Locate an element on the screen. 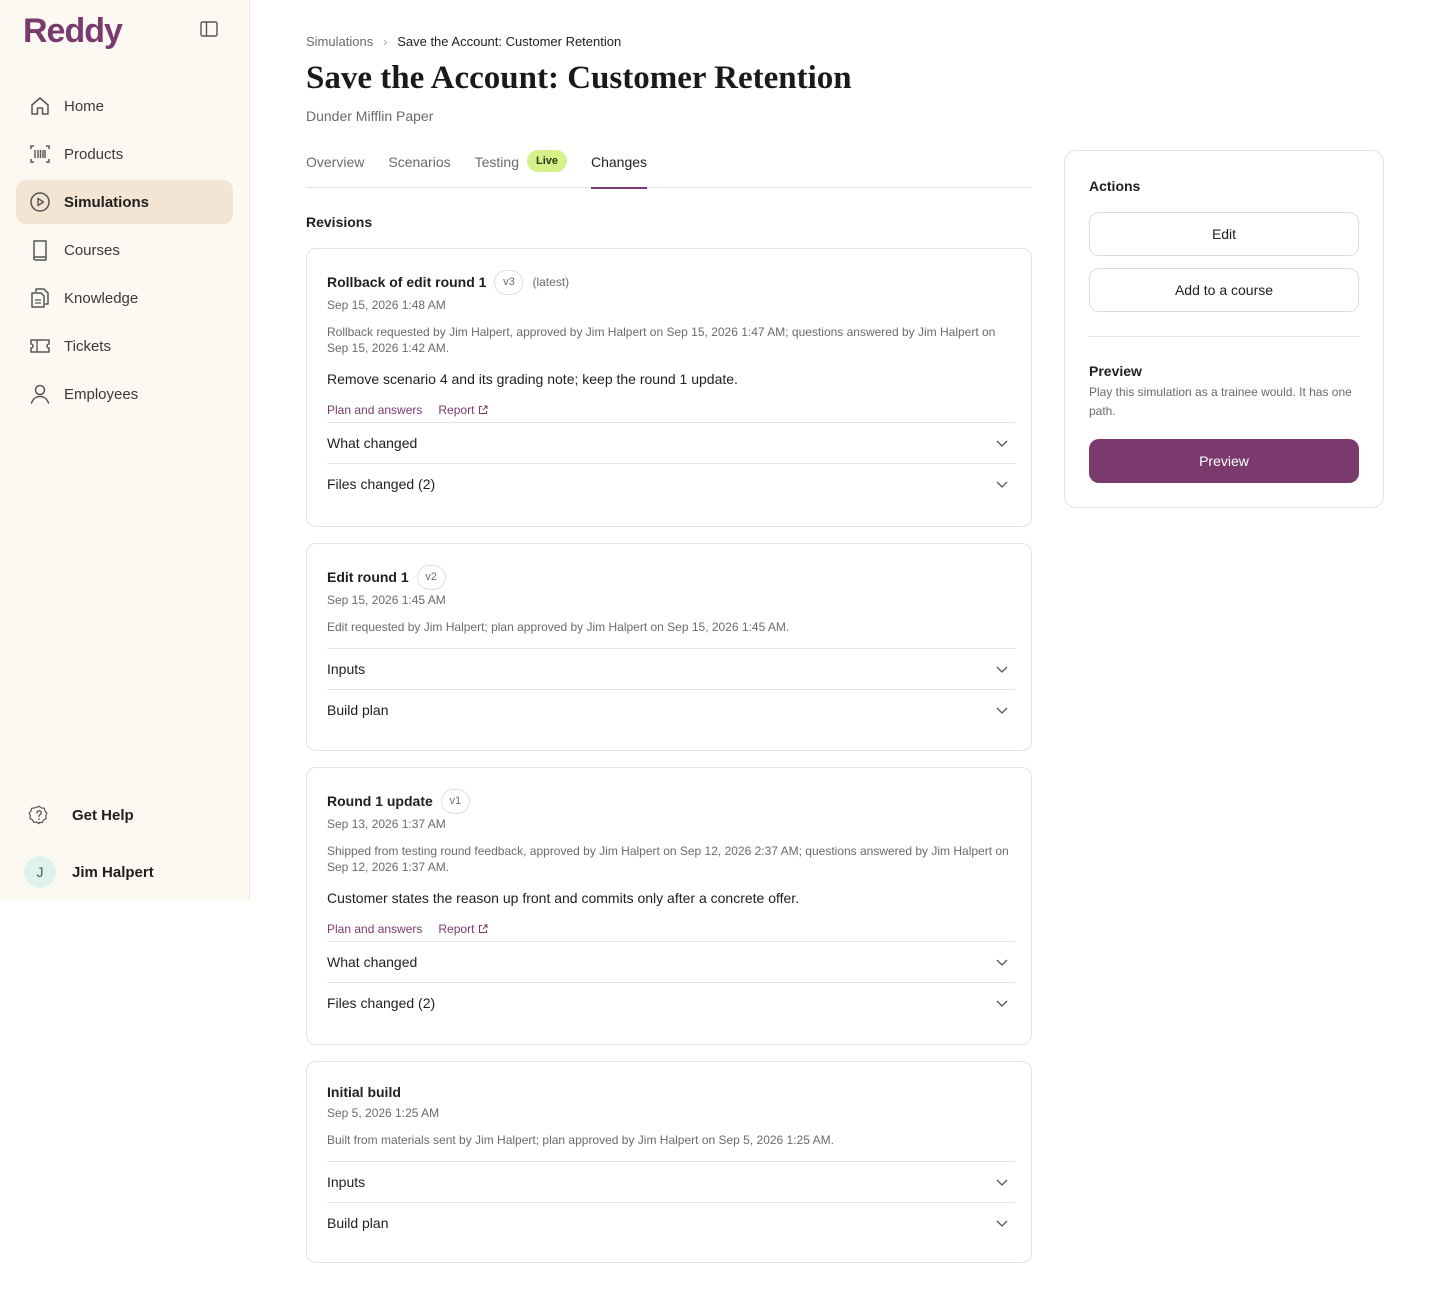 This screenshot has width=1440, height=1295. tab-scenarios: Scenarios is located at coordinates (419, 168).